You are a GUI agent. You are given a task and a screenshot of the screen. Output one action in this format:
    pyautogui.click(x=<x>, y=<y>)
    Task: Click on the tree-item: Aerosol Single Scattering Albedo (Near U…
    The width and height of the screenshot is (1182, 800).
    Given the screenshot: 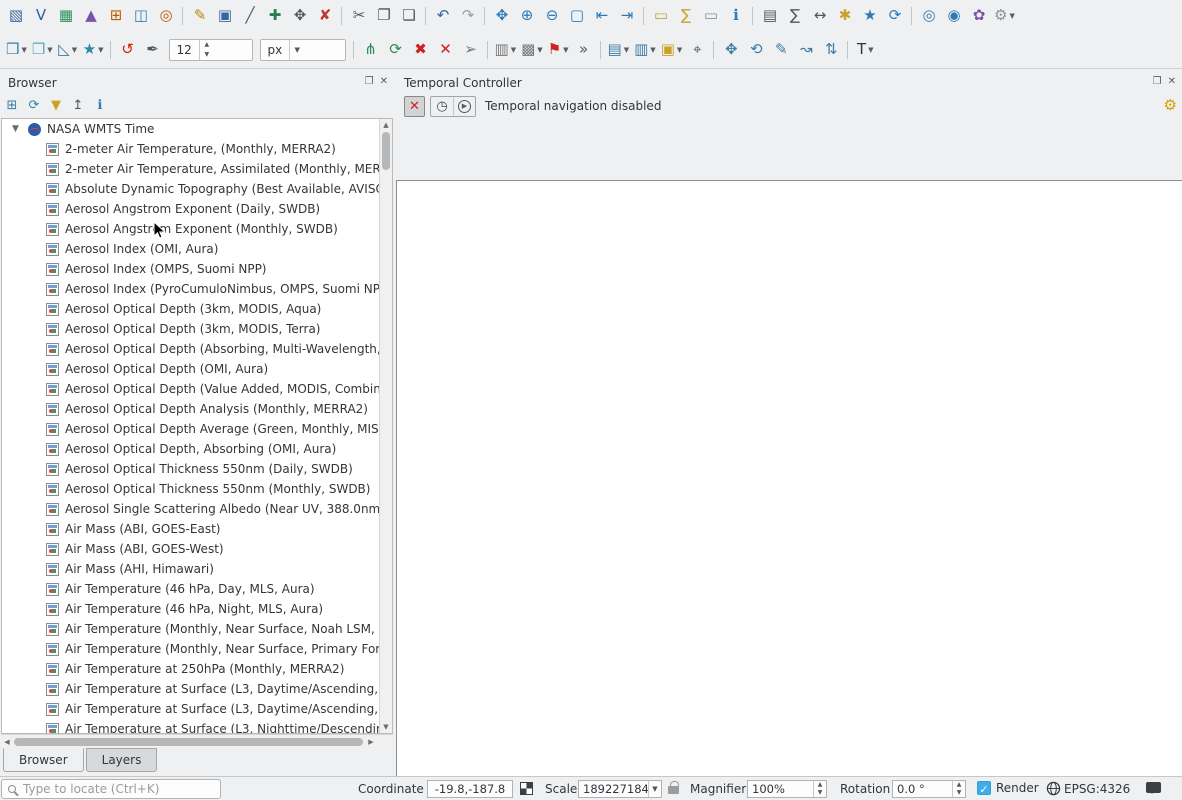 What is the action you would take?
    pyautogui.click(x=190, y=509)
    